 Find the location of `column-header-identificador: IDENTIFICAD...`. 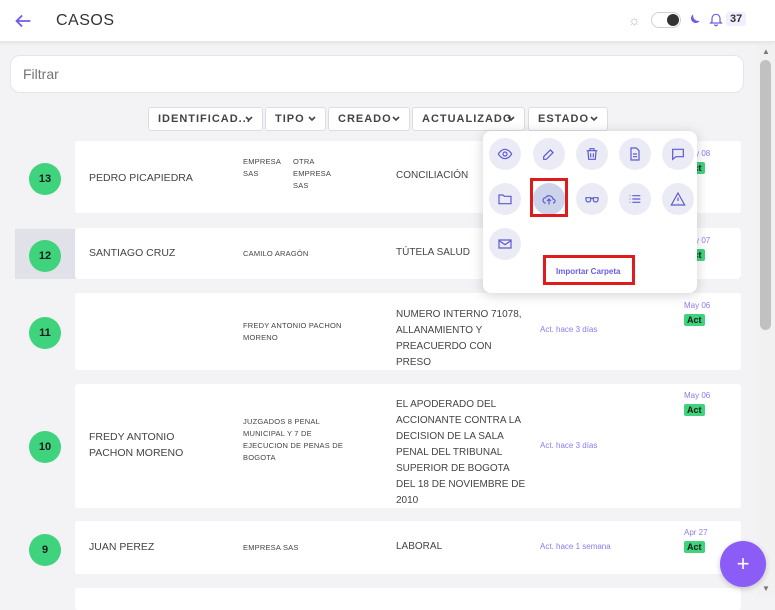

column-header-identificador: IDENTIFICAD... is located at coordinates (205, 119).